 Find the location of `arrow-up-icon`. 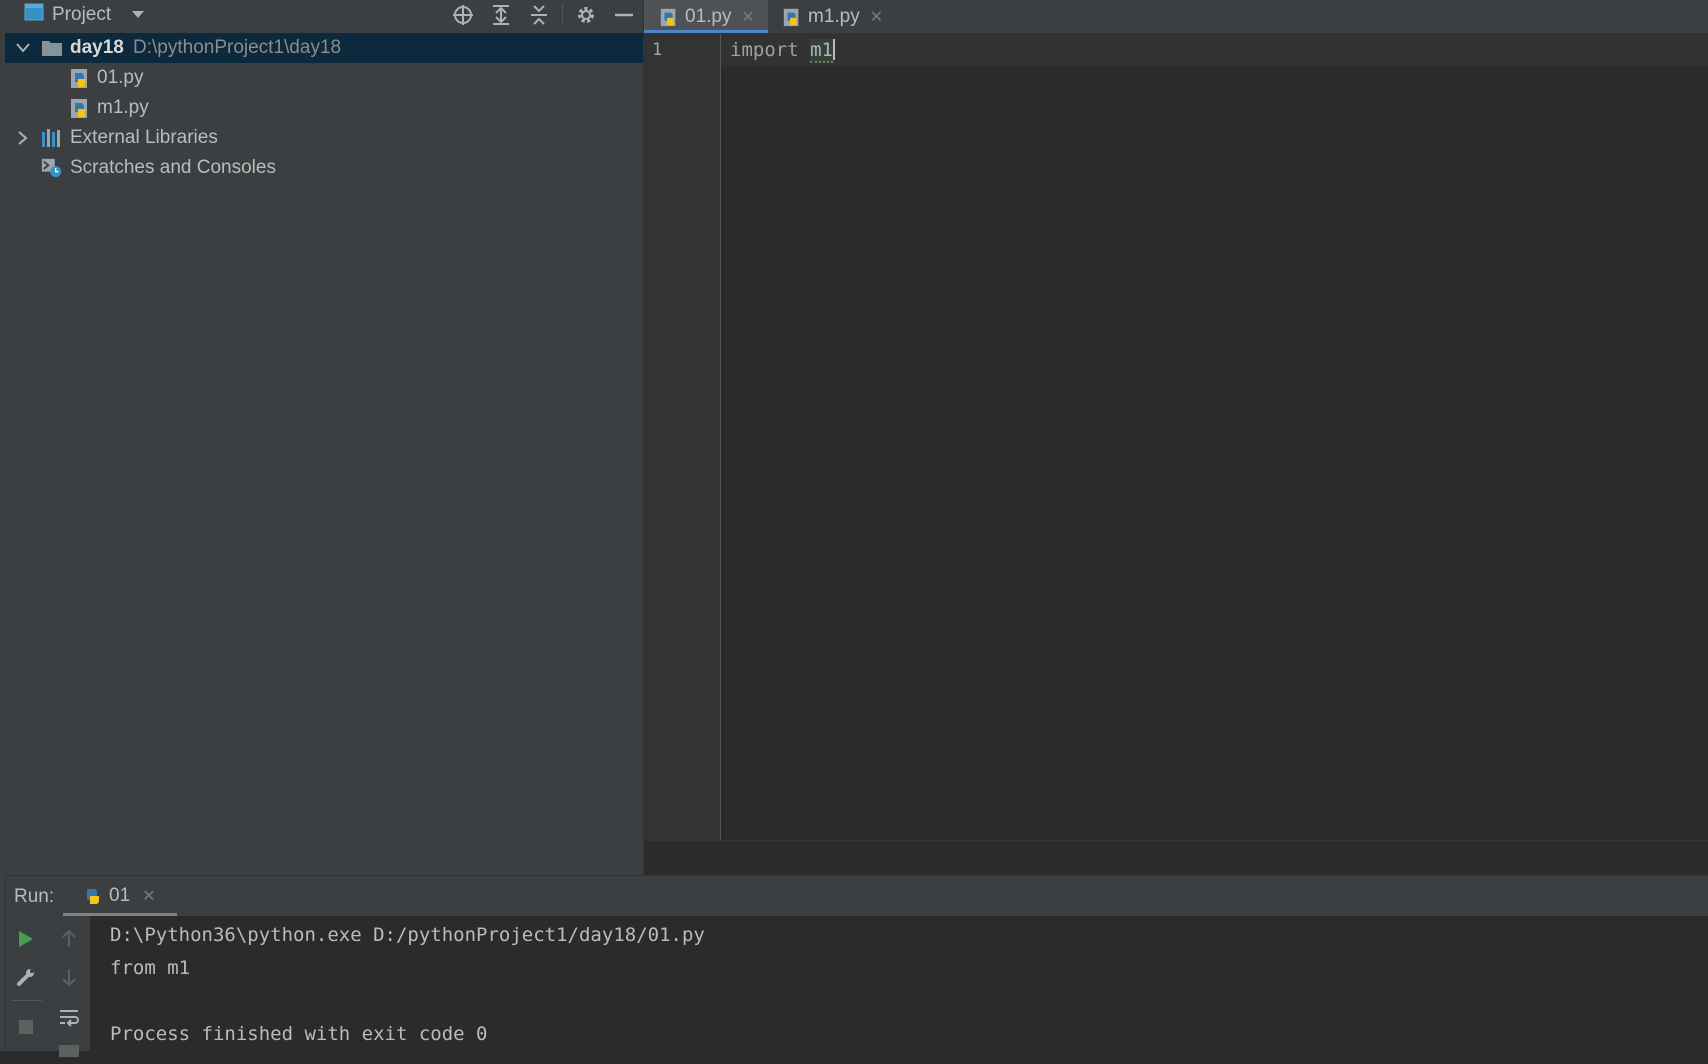

arrow-up-icon is located at coordinates (69, 939).